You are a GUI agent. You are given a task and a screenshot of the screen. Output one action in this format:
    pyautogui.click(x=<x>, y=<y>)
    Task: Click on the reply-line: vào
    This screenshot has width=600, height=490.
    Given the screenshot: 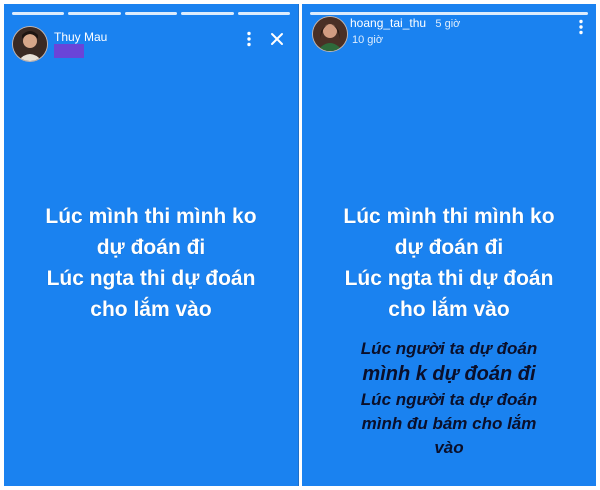 What is the action you would take?
    pyautogui.click(x=449, y=447)
    